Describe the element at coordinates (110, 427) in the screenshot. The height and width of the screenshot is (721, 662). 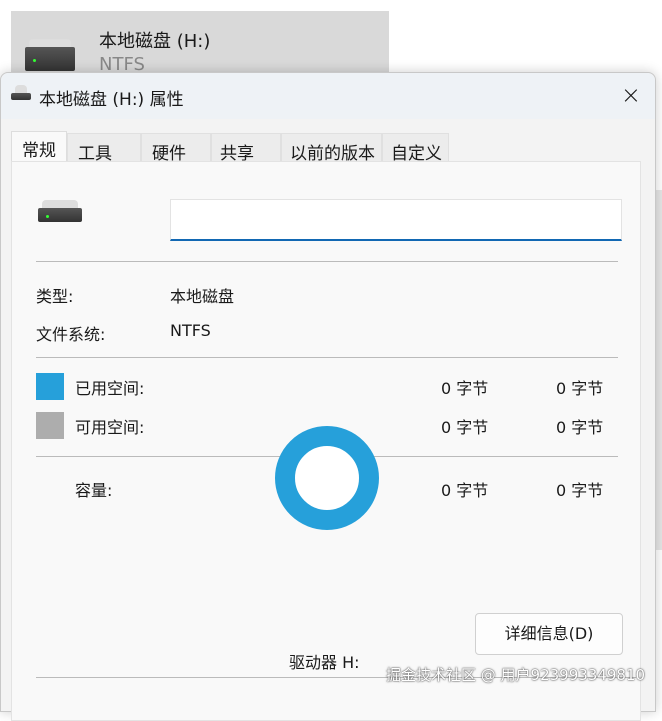
I see `free-label: 可用空间:` at that location.